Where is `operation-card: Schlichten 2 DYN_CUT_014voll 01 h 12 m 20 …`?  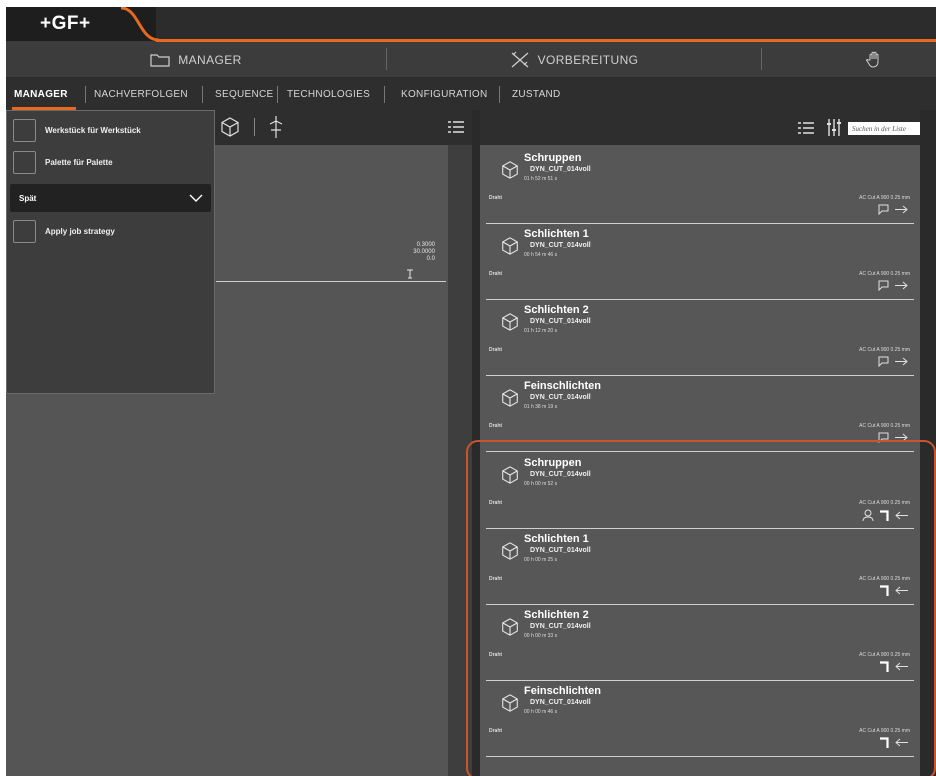
operation-card: Schlichten 2 DYN_CUT_014voll 01 h 12 m 20 … is located at coordinates (700, 338).